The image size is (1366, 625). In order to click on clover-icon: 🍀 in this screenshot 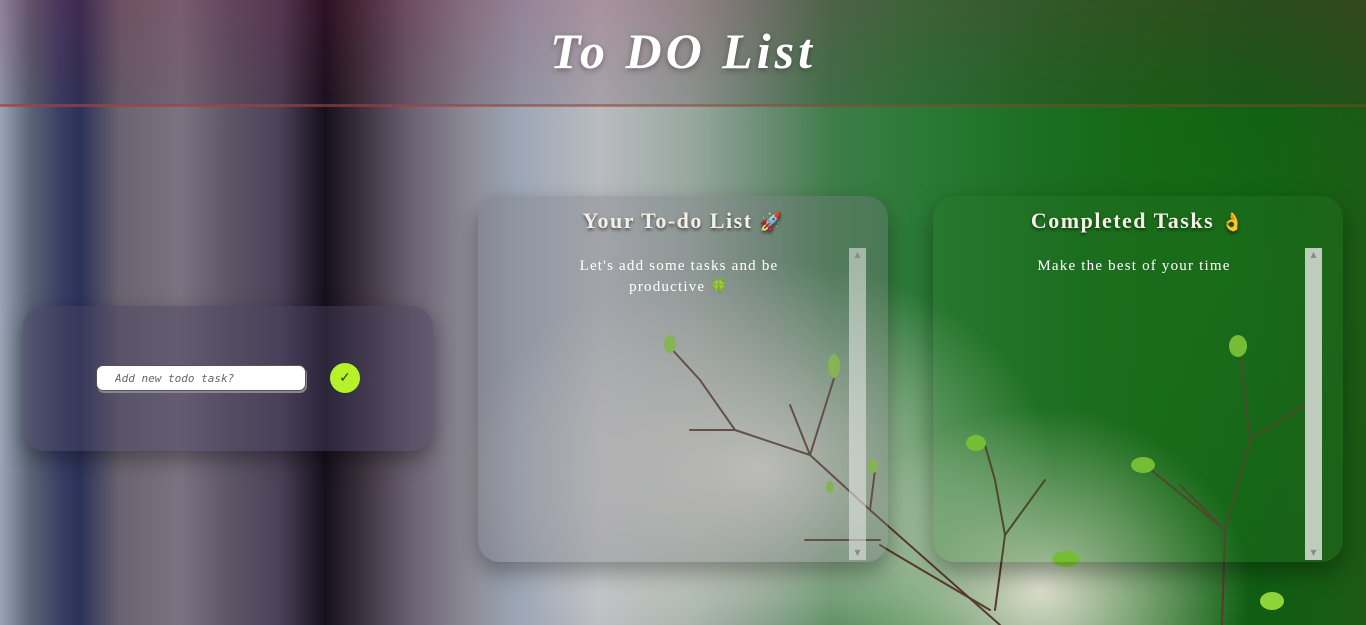, I will do `click(719, 287)`.